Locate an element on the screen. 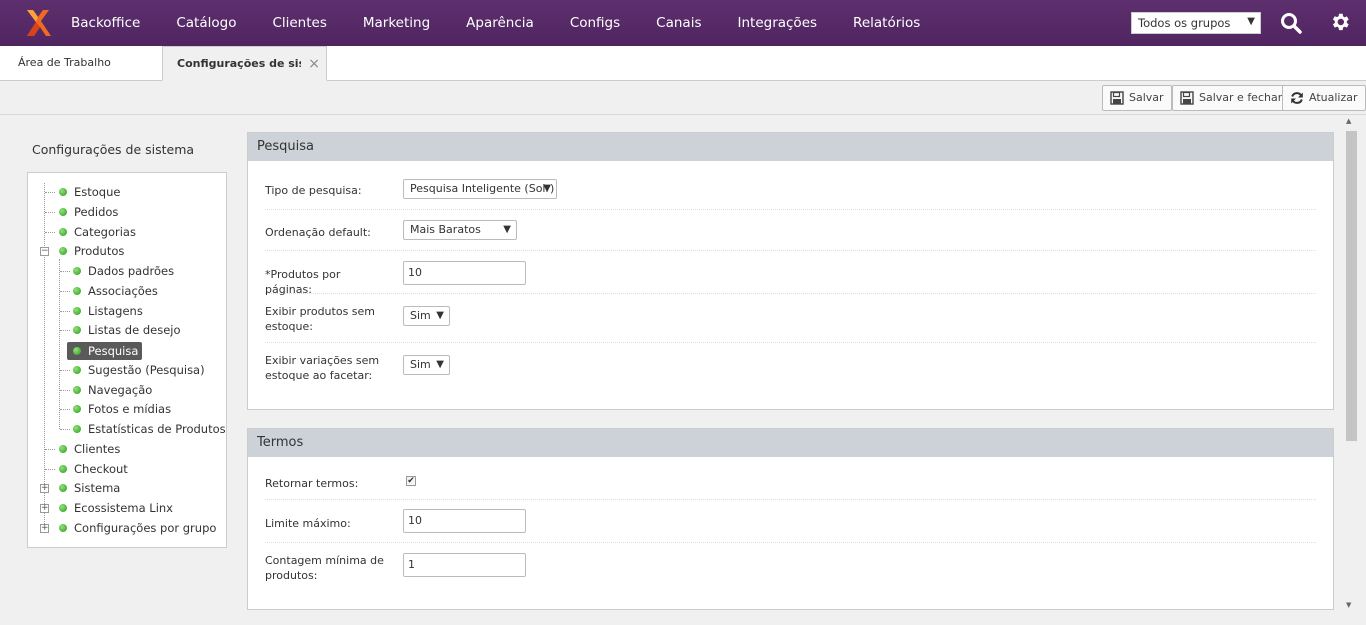 Image resolution: width=1366 pixels, height=625 pixels. tipo-pesquisa-select: Pesquisa Inteligente (Solr) ▼ is located at coordinates (480, 189).